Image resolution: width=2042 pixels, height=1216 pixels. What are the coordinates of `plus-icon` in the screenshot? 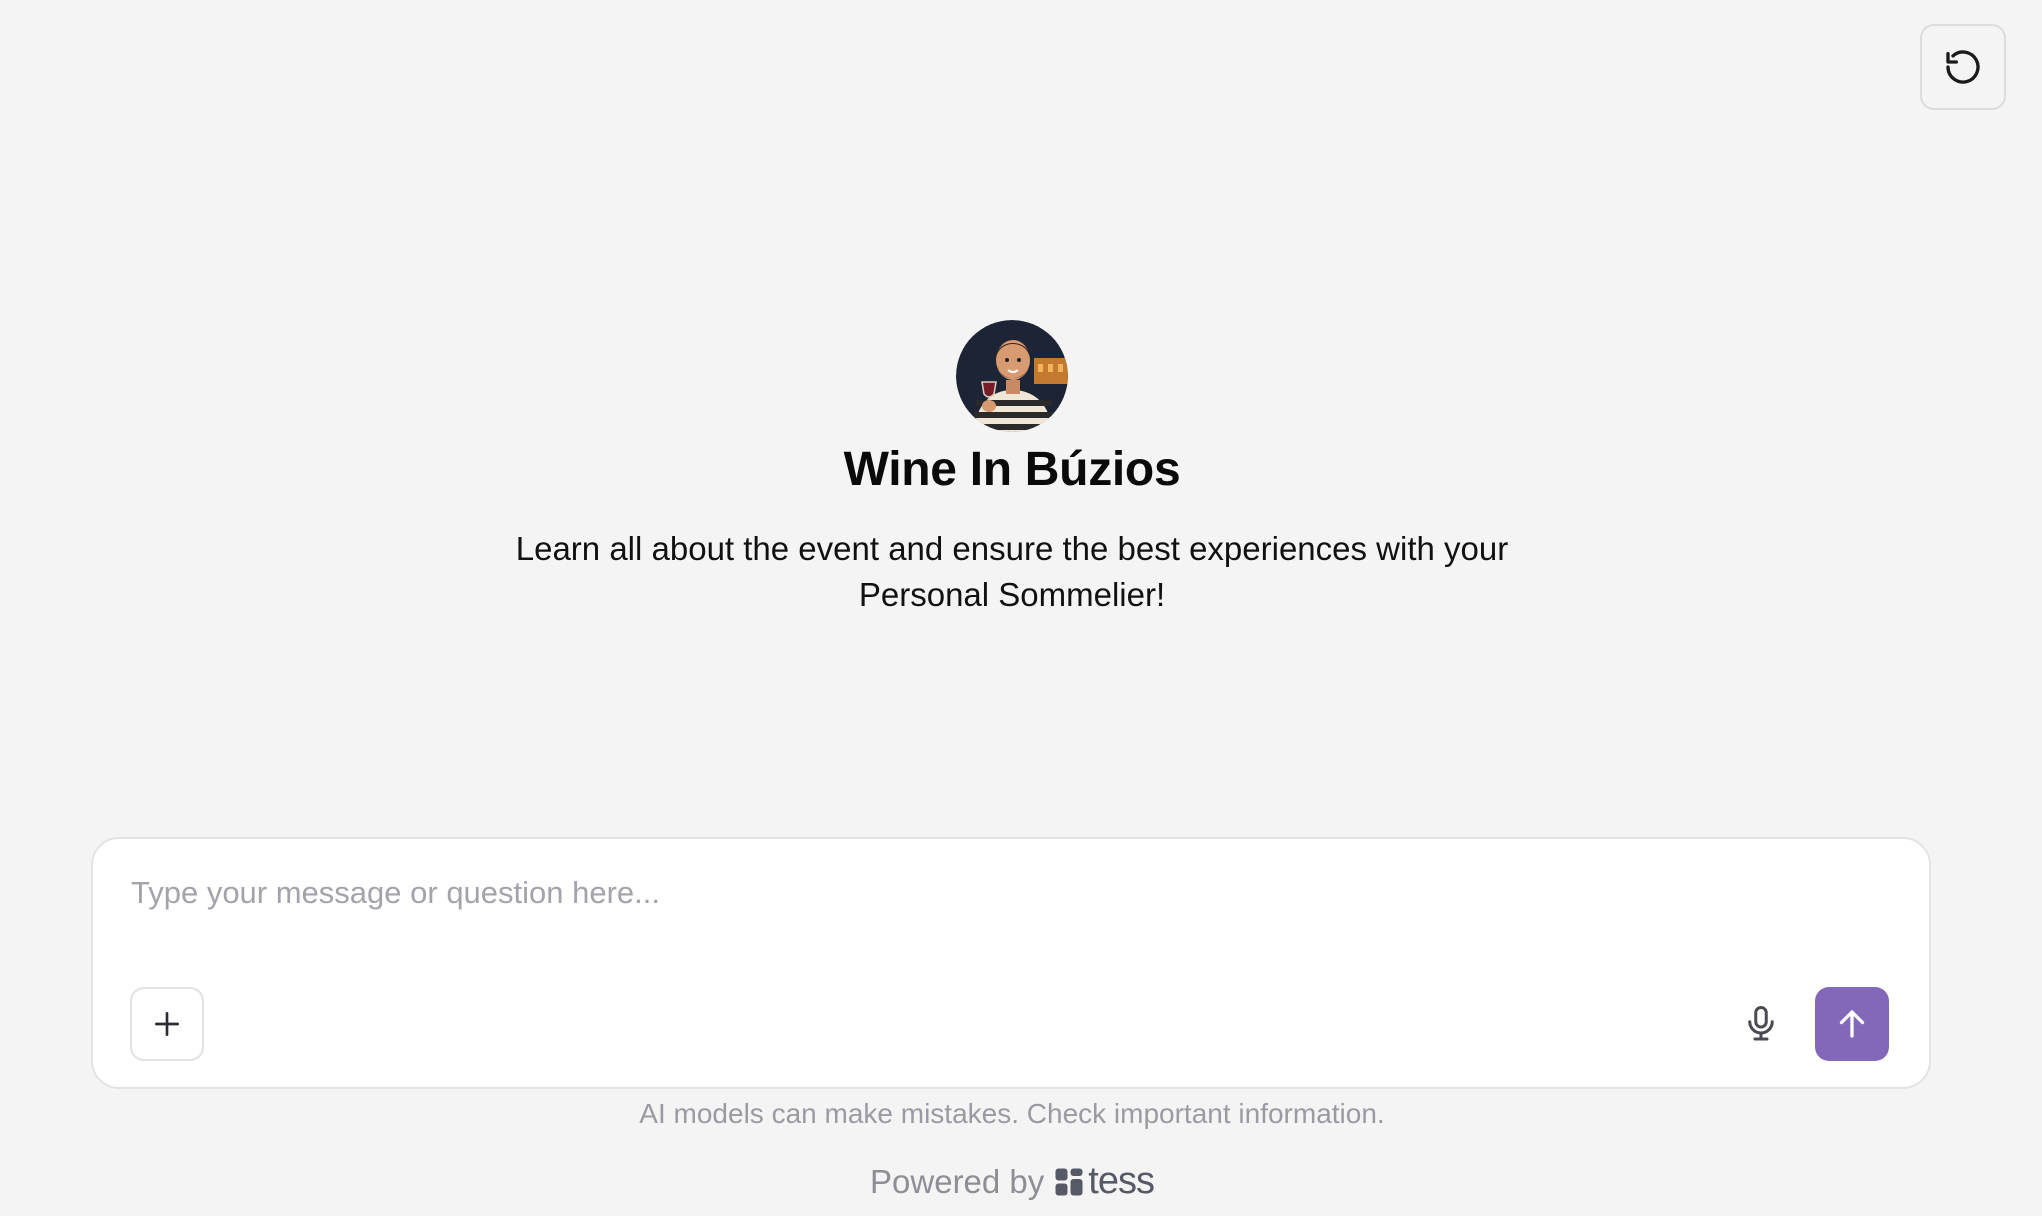 It's located at (167, 1024).